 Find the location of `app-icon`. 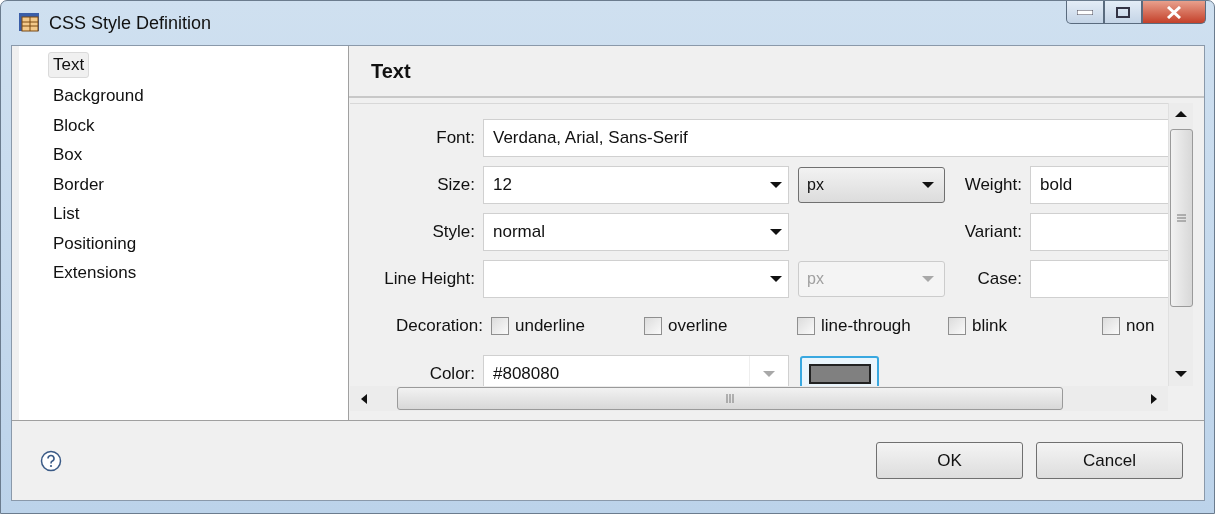

app-icon is located at coordinates (30, 23).